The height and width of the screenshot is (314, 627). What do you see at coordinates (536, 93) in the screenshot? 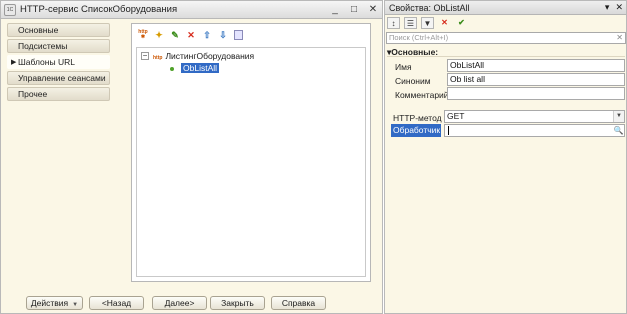
I see `comment-field` at bounding box center [536, 93].